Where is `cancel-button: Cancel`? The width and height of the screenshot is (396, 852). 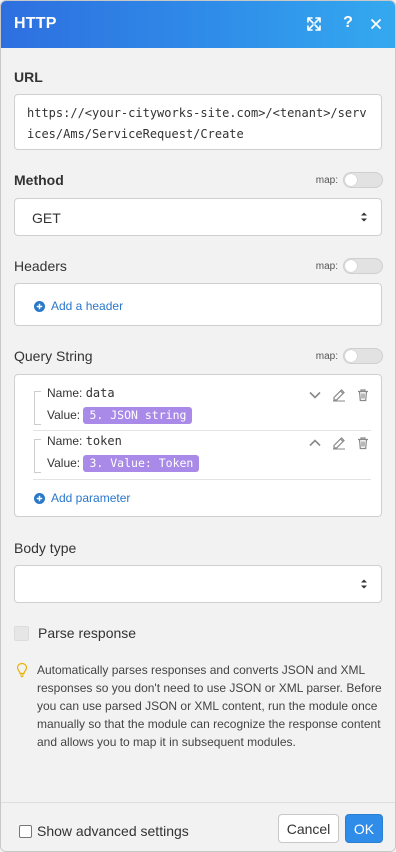 cancel-button: Cancel is located at coordinates (308, 828).